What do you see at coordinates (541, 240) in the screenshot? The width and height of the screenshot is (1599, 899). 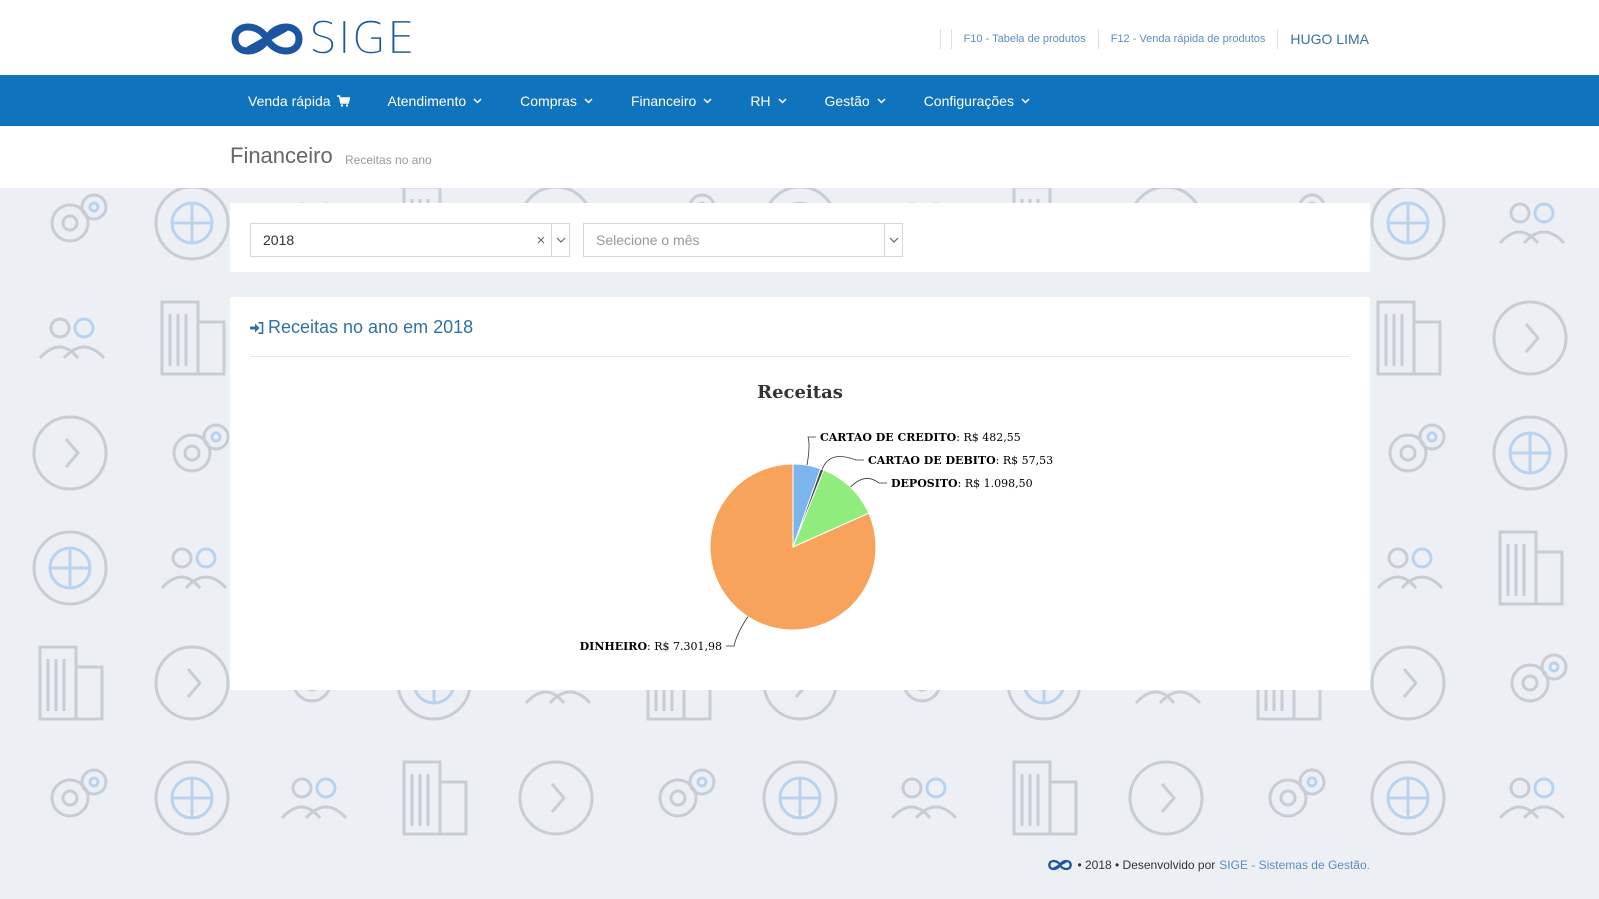 I see `clear-icon: ×` at bounding box center [541, 240].